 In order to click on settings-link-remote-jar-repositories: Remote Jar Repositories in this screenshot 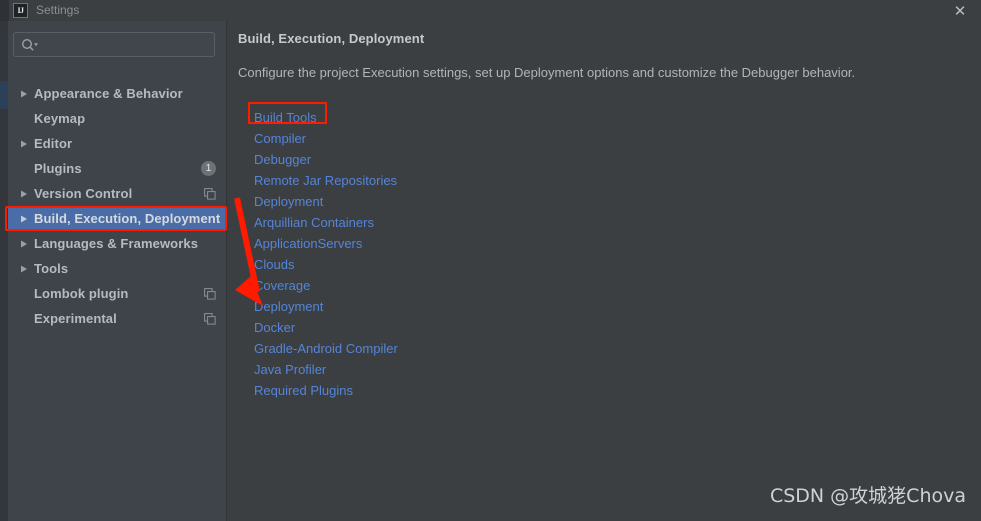, I will do `click(325, 180)`.